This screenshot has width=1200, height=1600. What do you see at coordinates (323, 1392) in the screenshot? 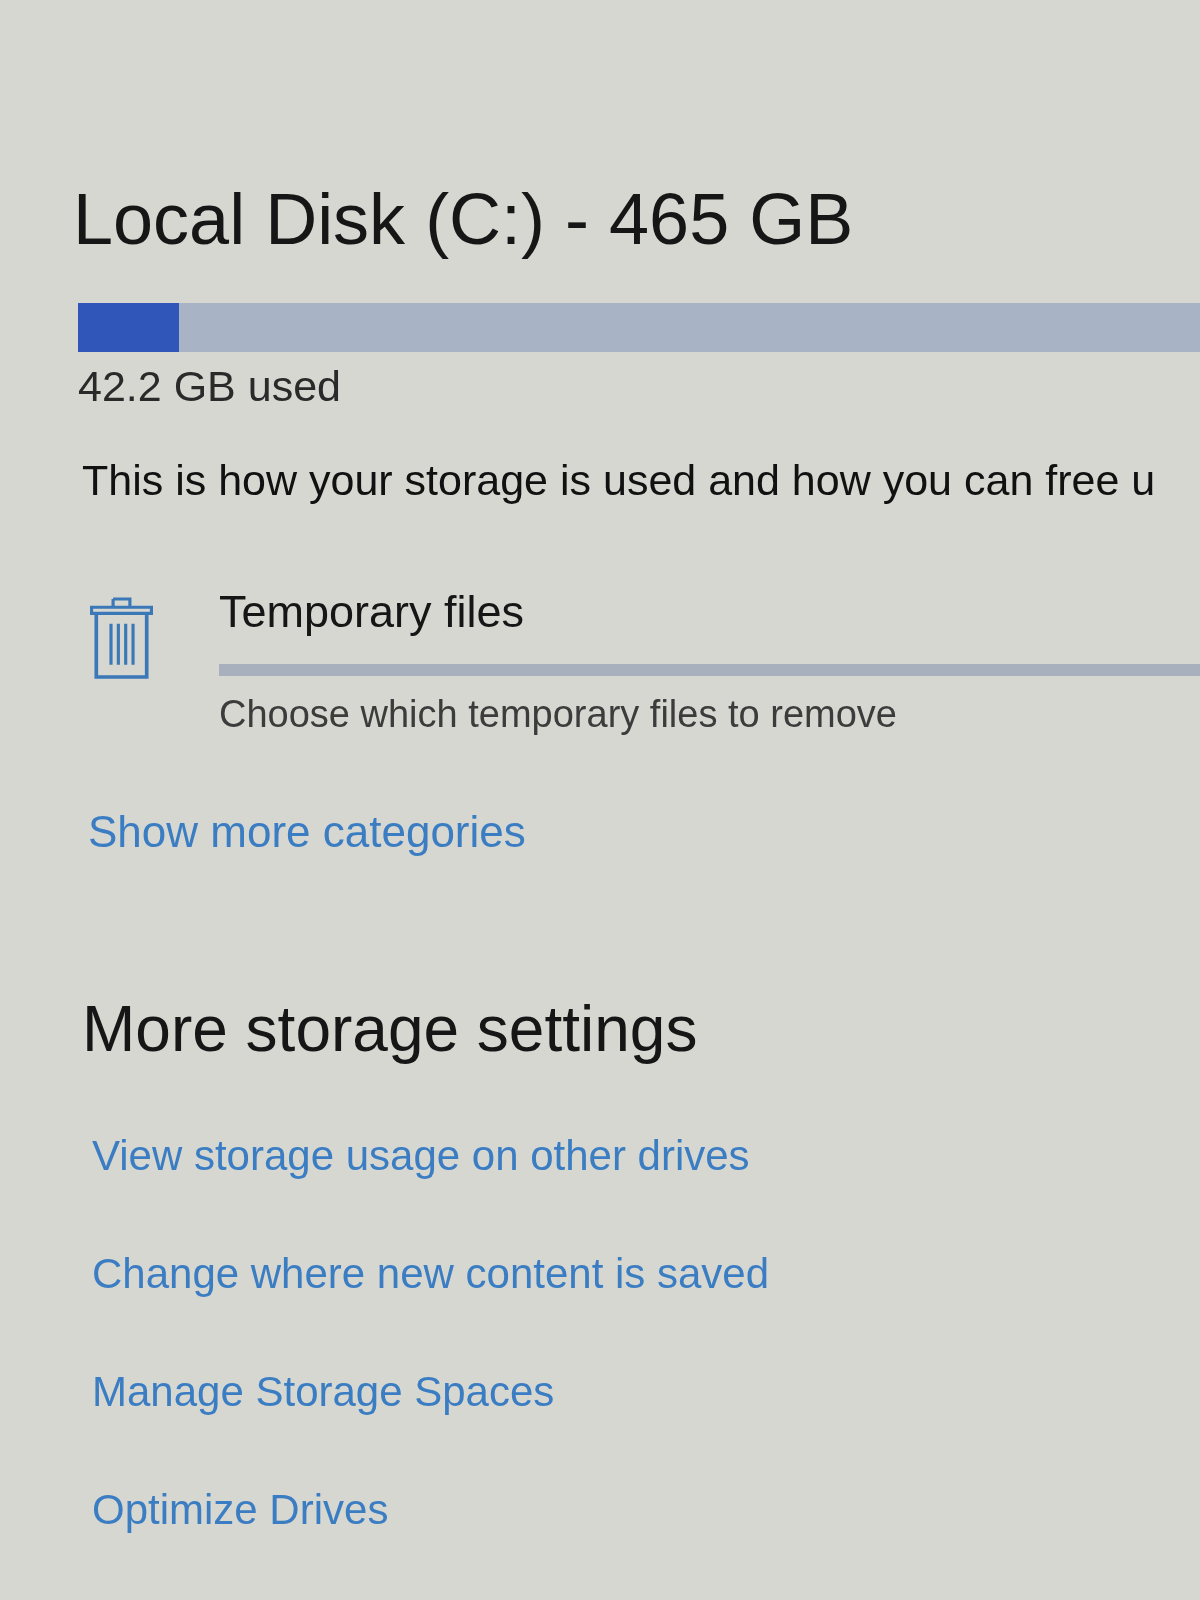
I see `settings-link: Manage Storage Spaces` at bounding box center [323, 1392].